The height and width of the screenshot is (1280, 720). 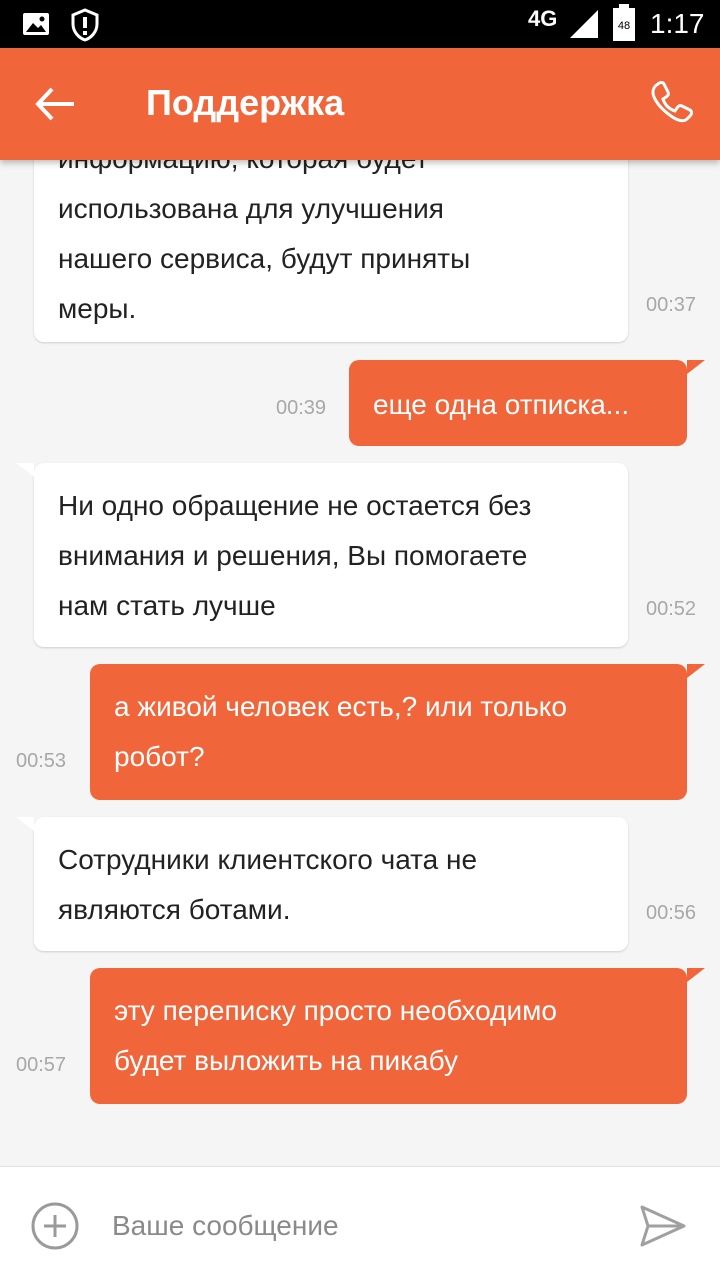 What do you see at coordinates (335, 1010) in the screenshot?
I see `message-line: эту переписку просто необходимо` at bounding box center [335, 1010].